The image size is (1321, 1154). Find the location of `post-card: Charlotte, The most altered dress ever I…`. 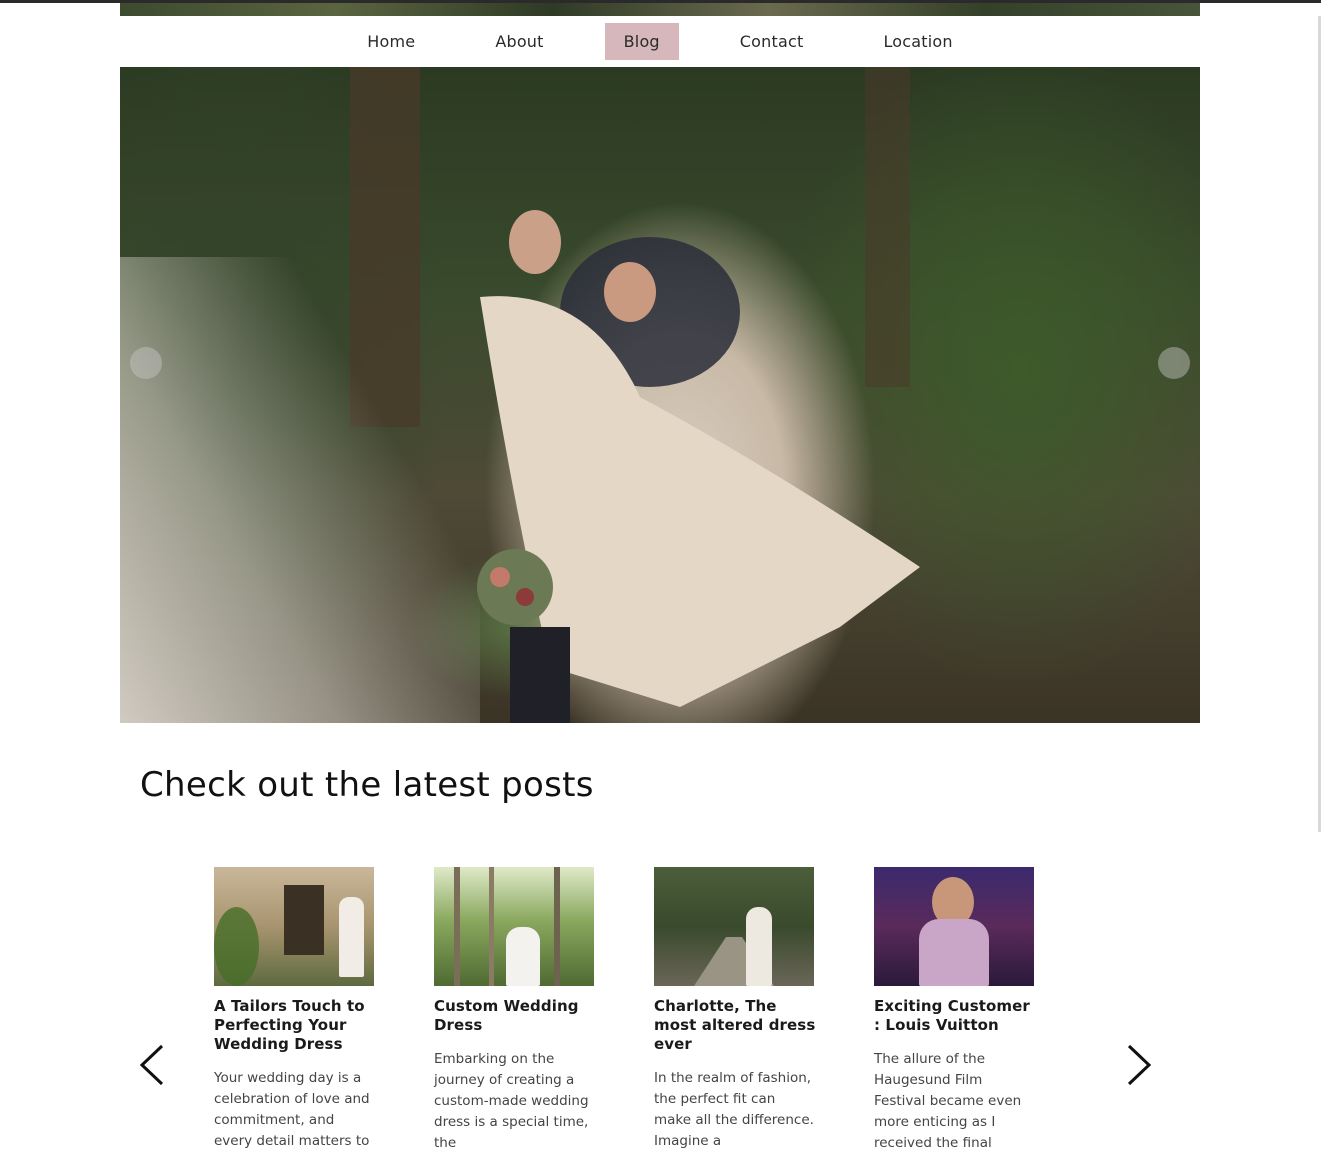

post-card: Charlotte, The most altered dress ever I… is located at coordinates (735, 1009).